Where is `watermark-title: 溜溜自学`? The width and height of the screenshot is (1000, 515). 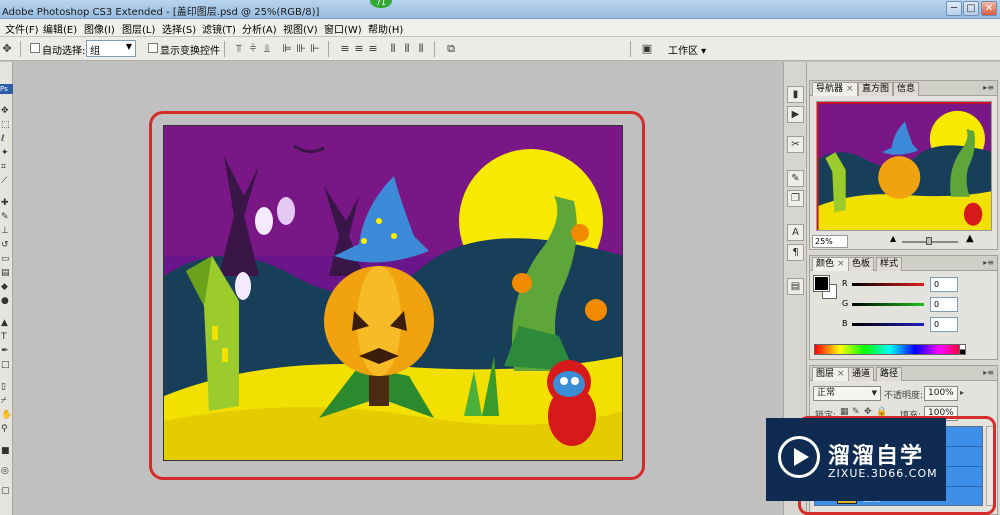 watermark-title: 溜溜自学 is located at coordinates (876, 456).